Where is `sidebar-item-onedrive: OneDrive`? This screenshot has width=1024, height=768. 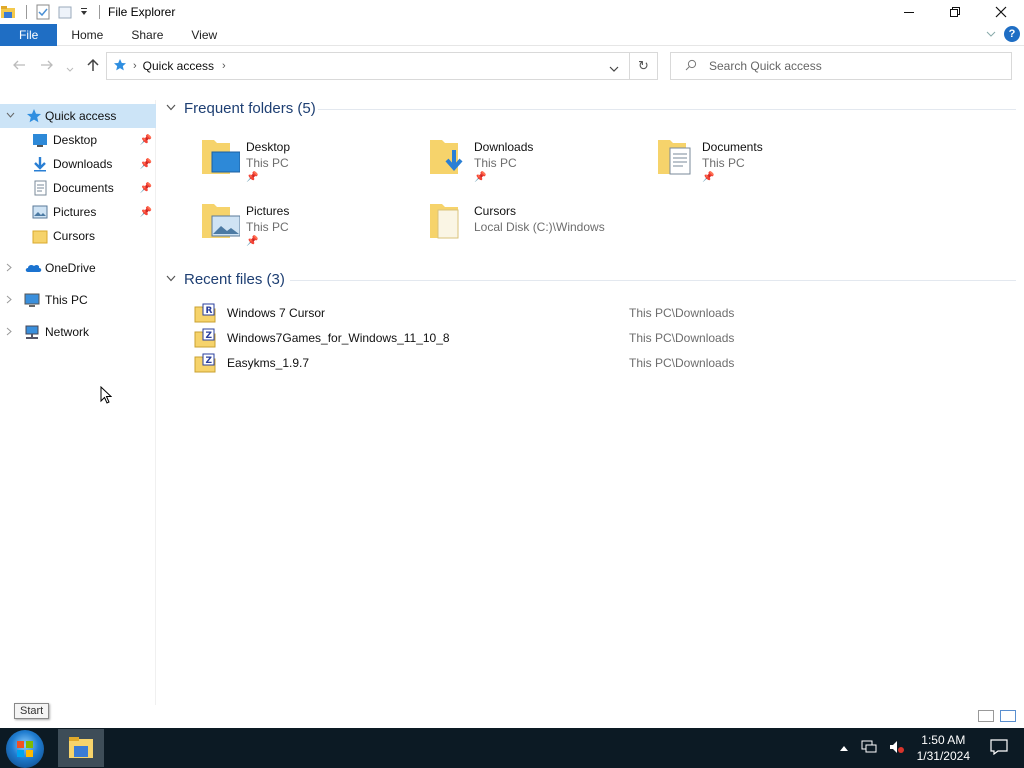 sidebar-item-onedrive: OneDrive is located at coordinates (78, 268).